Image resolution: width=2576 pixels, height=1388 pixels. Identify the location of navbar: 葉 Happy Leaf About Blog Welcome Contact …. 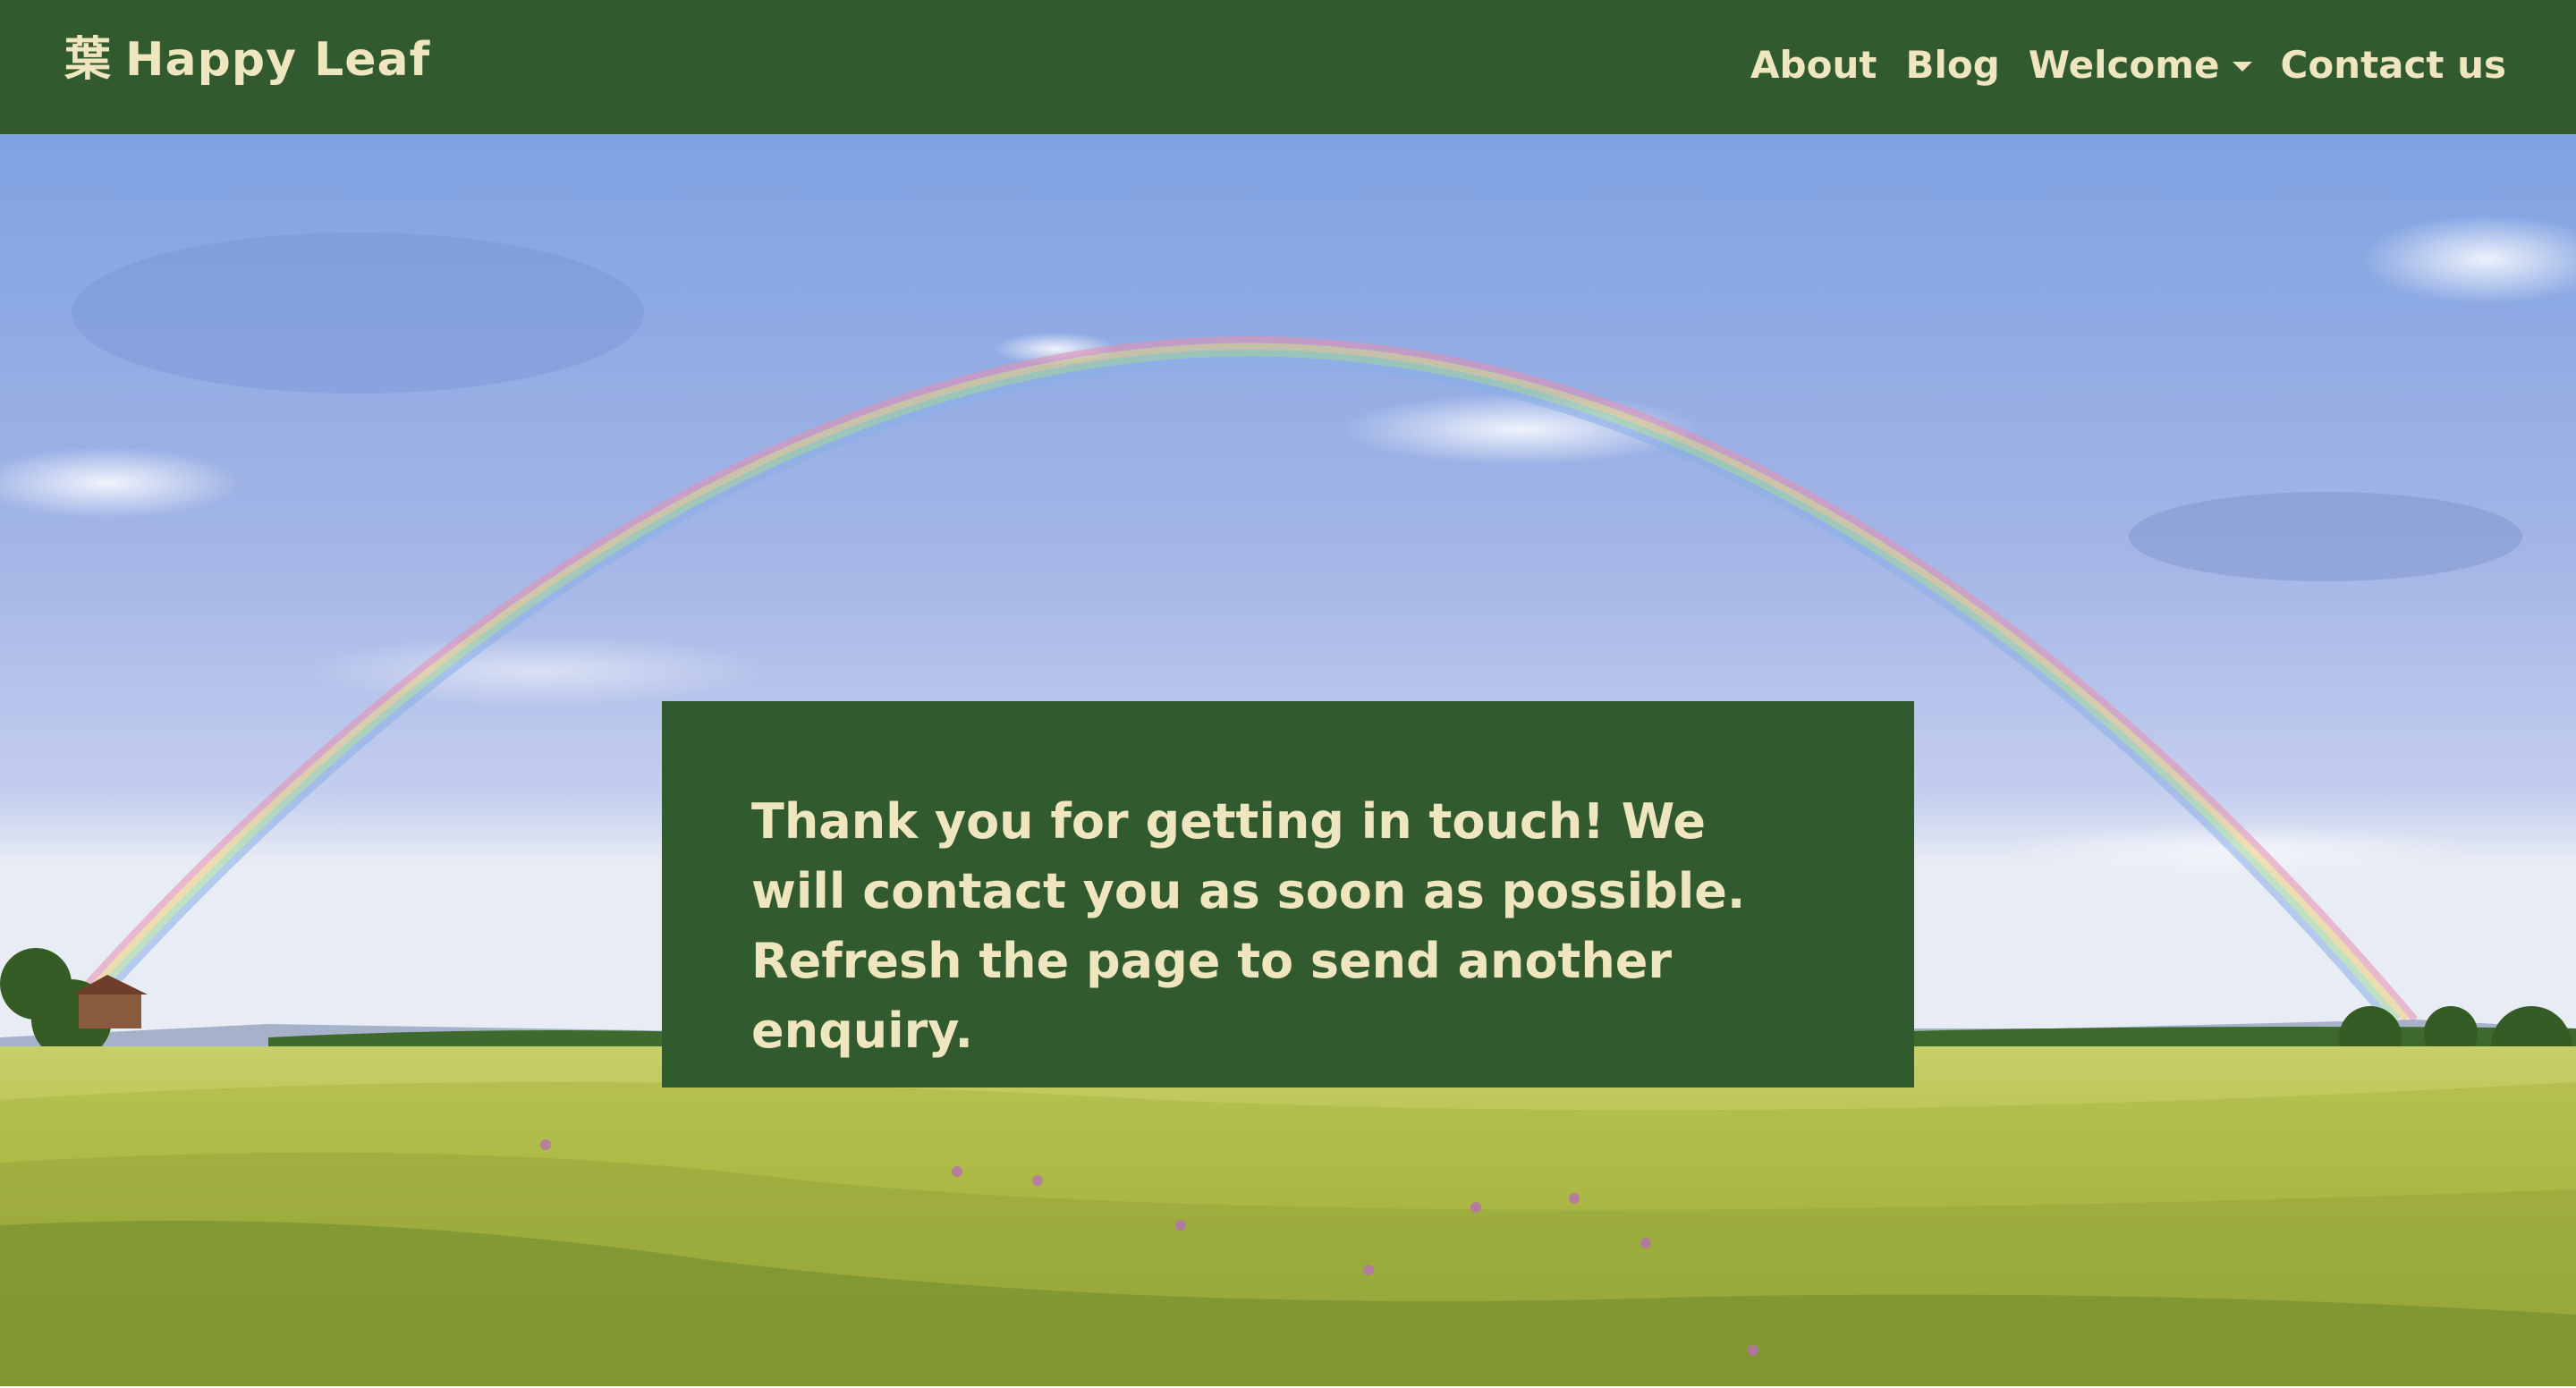
(1288, 67).